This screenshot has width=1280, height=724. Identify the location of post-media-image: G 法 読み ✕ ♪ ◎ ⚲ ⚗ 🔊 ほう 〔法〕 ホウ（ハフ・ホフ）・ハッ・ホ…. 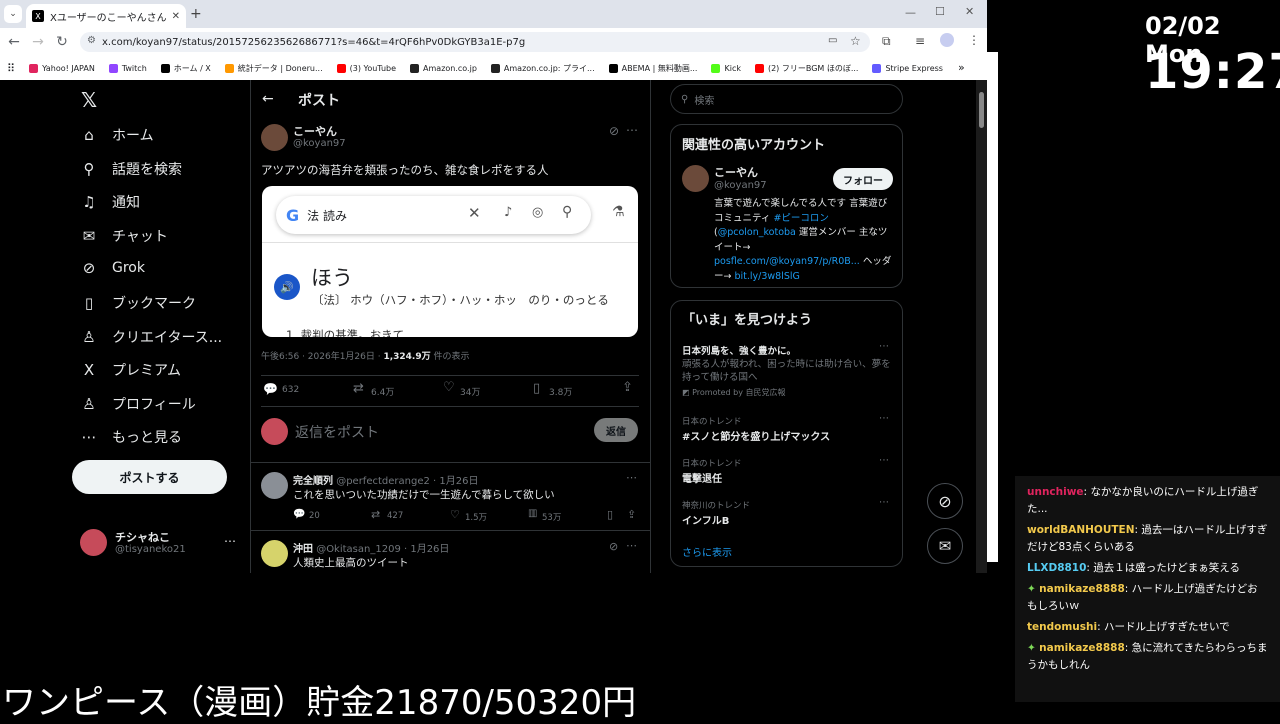
(450, 261).